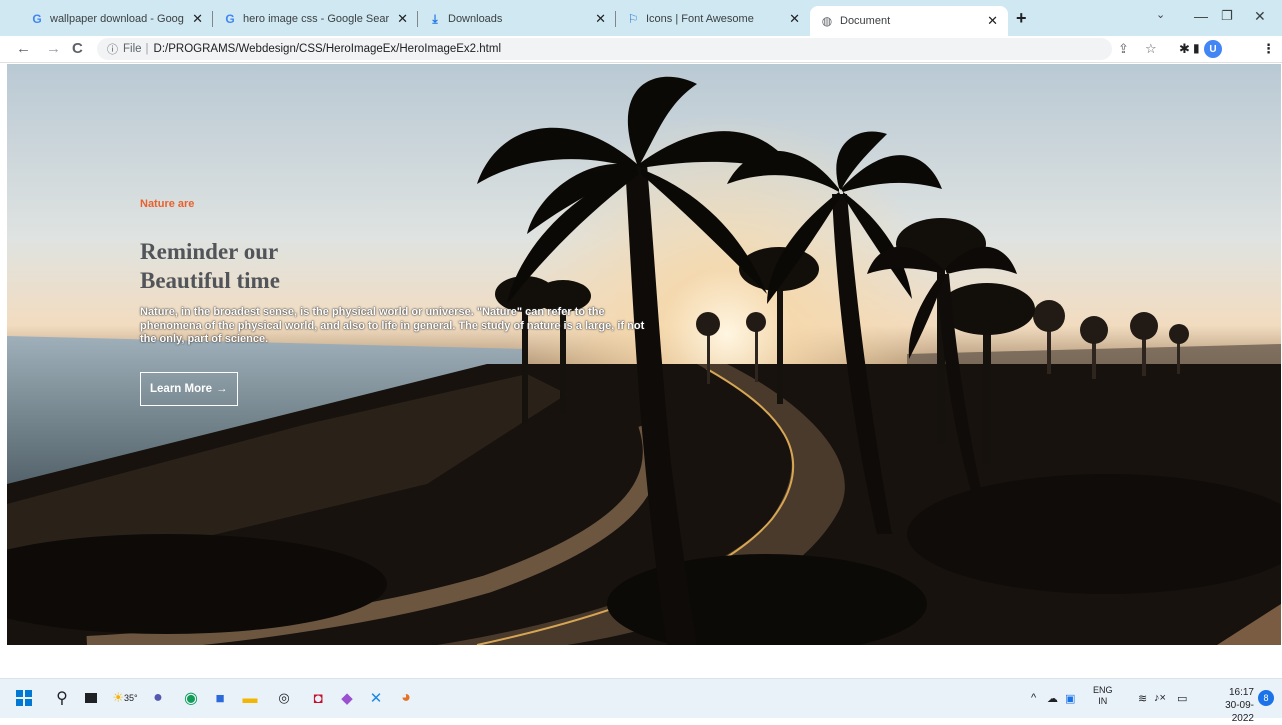 The width and height of the screenshot is (1282, 725). Describe the element at coordinates (131, 698) in the screenshot. I see `weather-temperature: 35°` at that location.